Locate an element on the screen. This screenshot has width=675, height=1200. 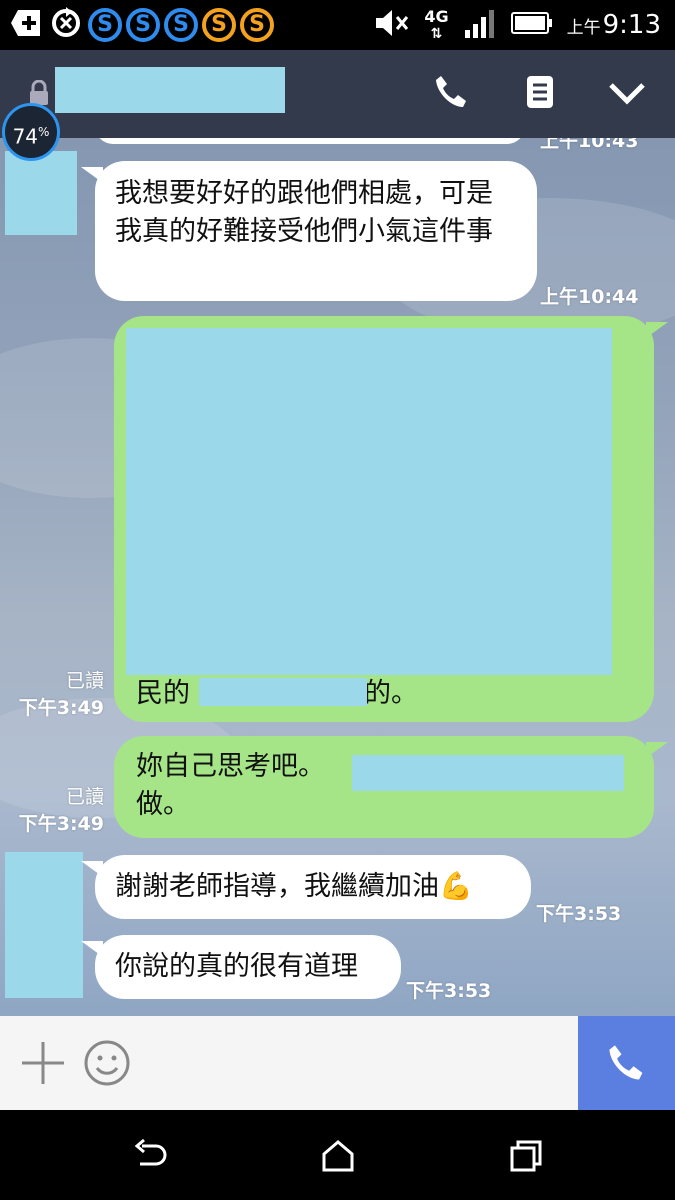
message-text: 你說的真的很有道理 is located at coordinates (236, 966).